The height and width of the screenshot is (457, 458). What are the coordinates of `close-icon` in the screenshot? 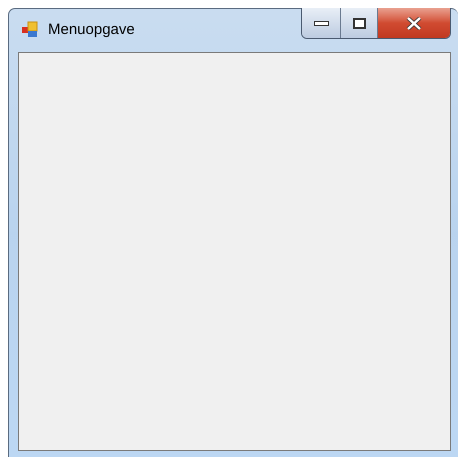 It's located at (414, 23).